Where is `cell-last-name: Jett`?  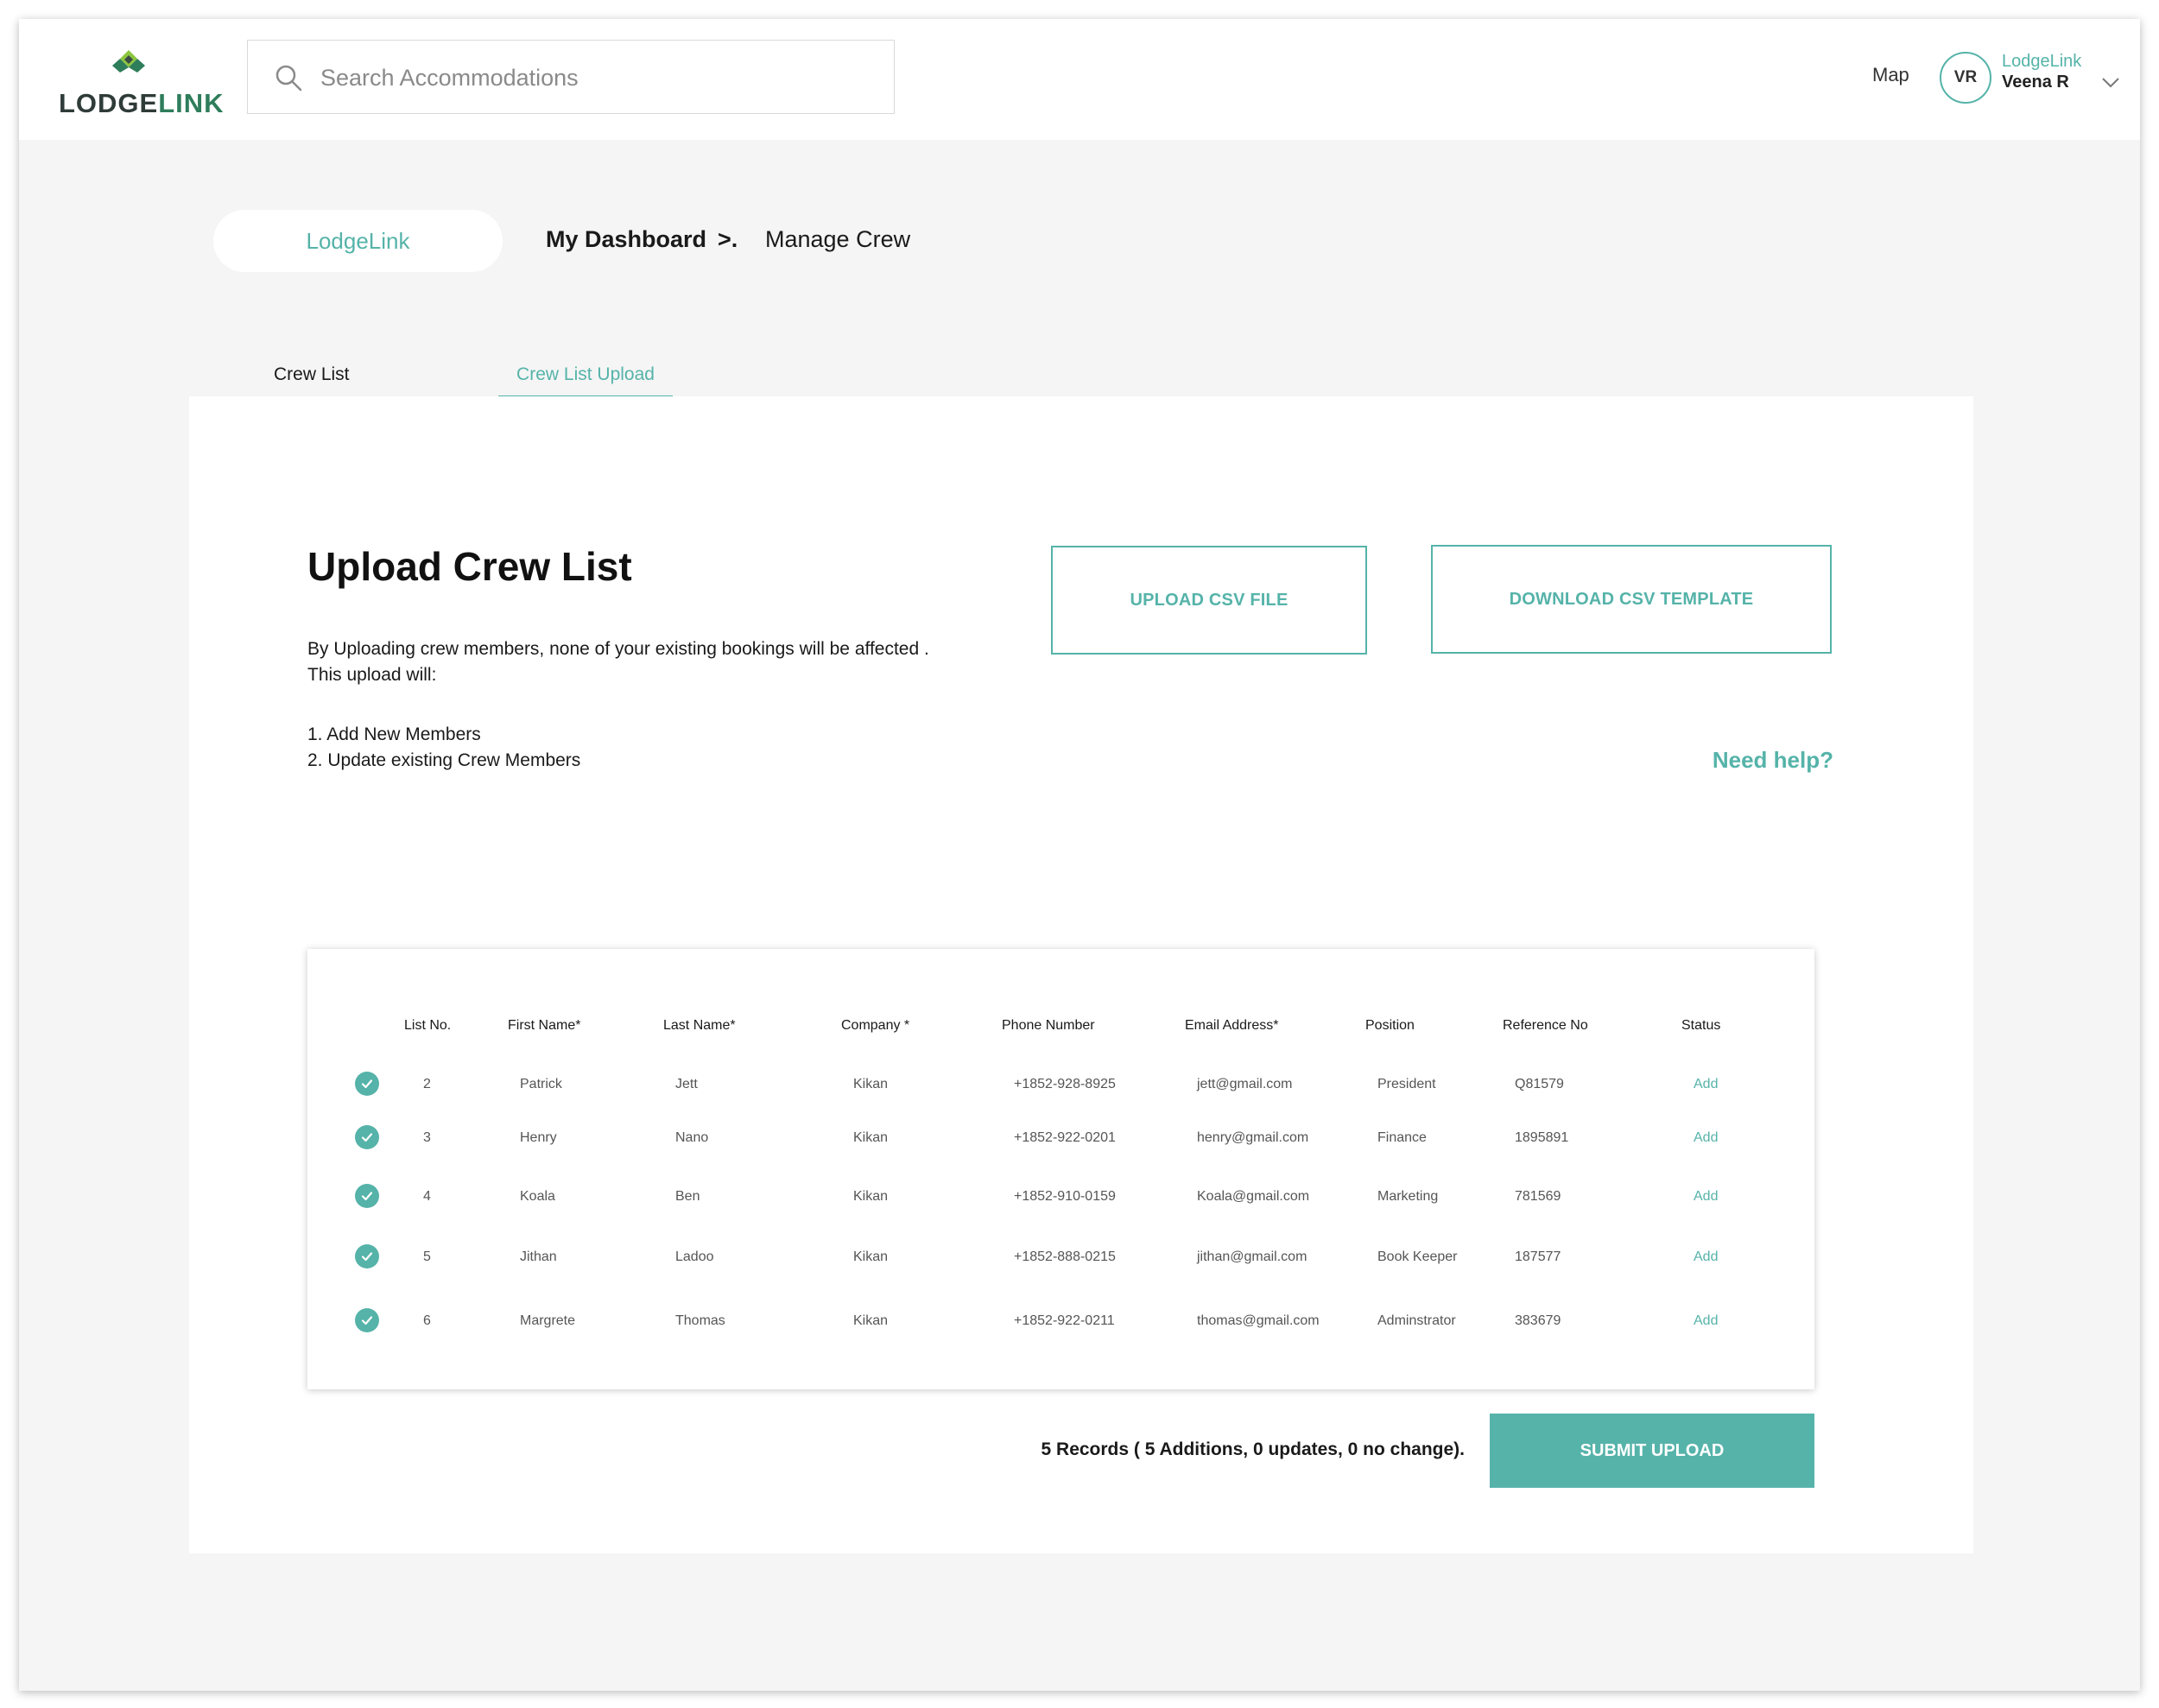
cell-last-name: Jett is located at coordinates (686, 1084).